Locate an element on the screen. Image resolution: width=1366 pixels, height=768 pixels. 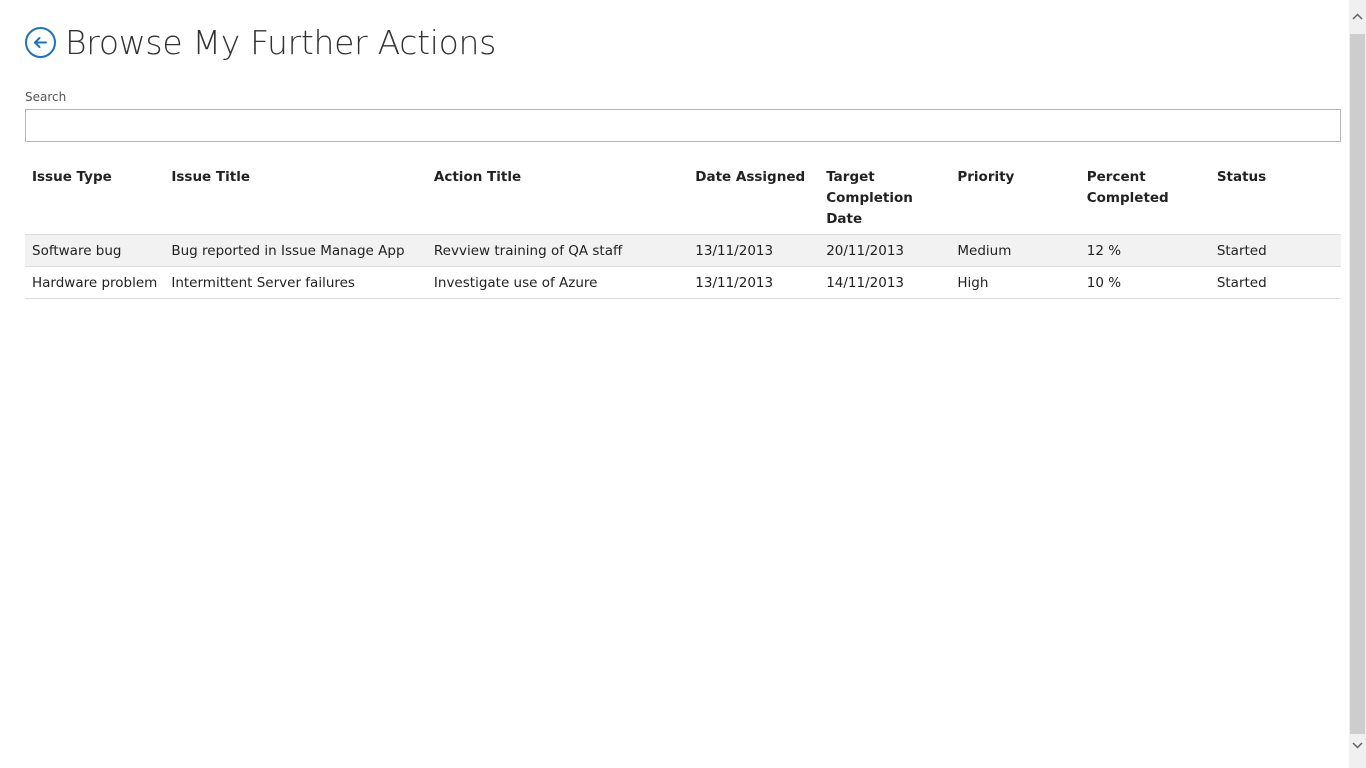
column-header-action-title: Action Title is located at coordinates (557, 199).